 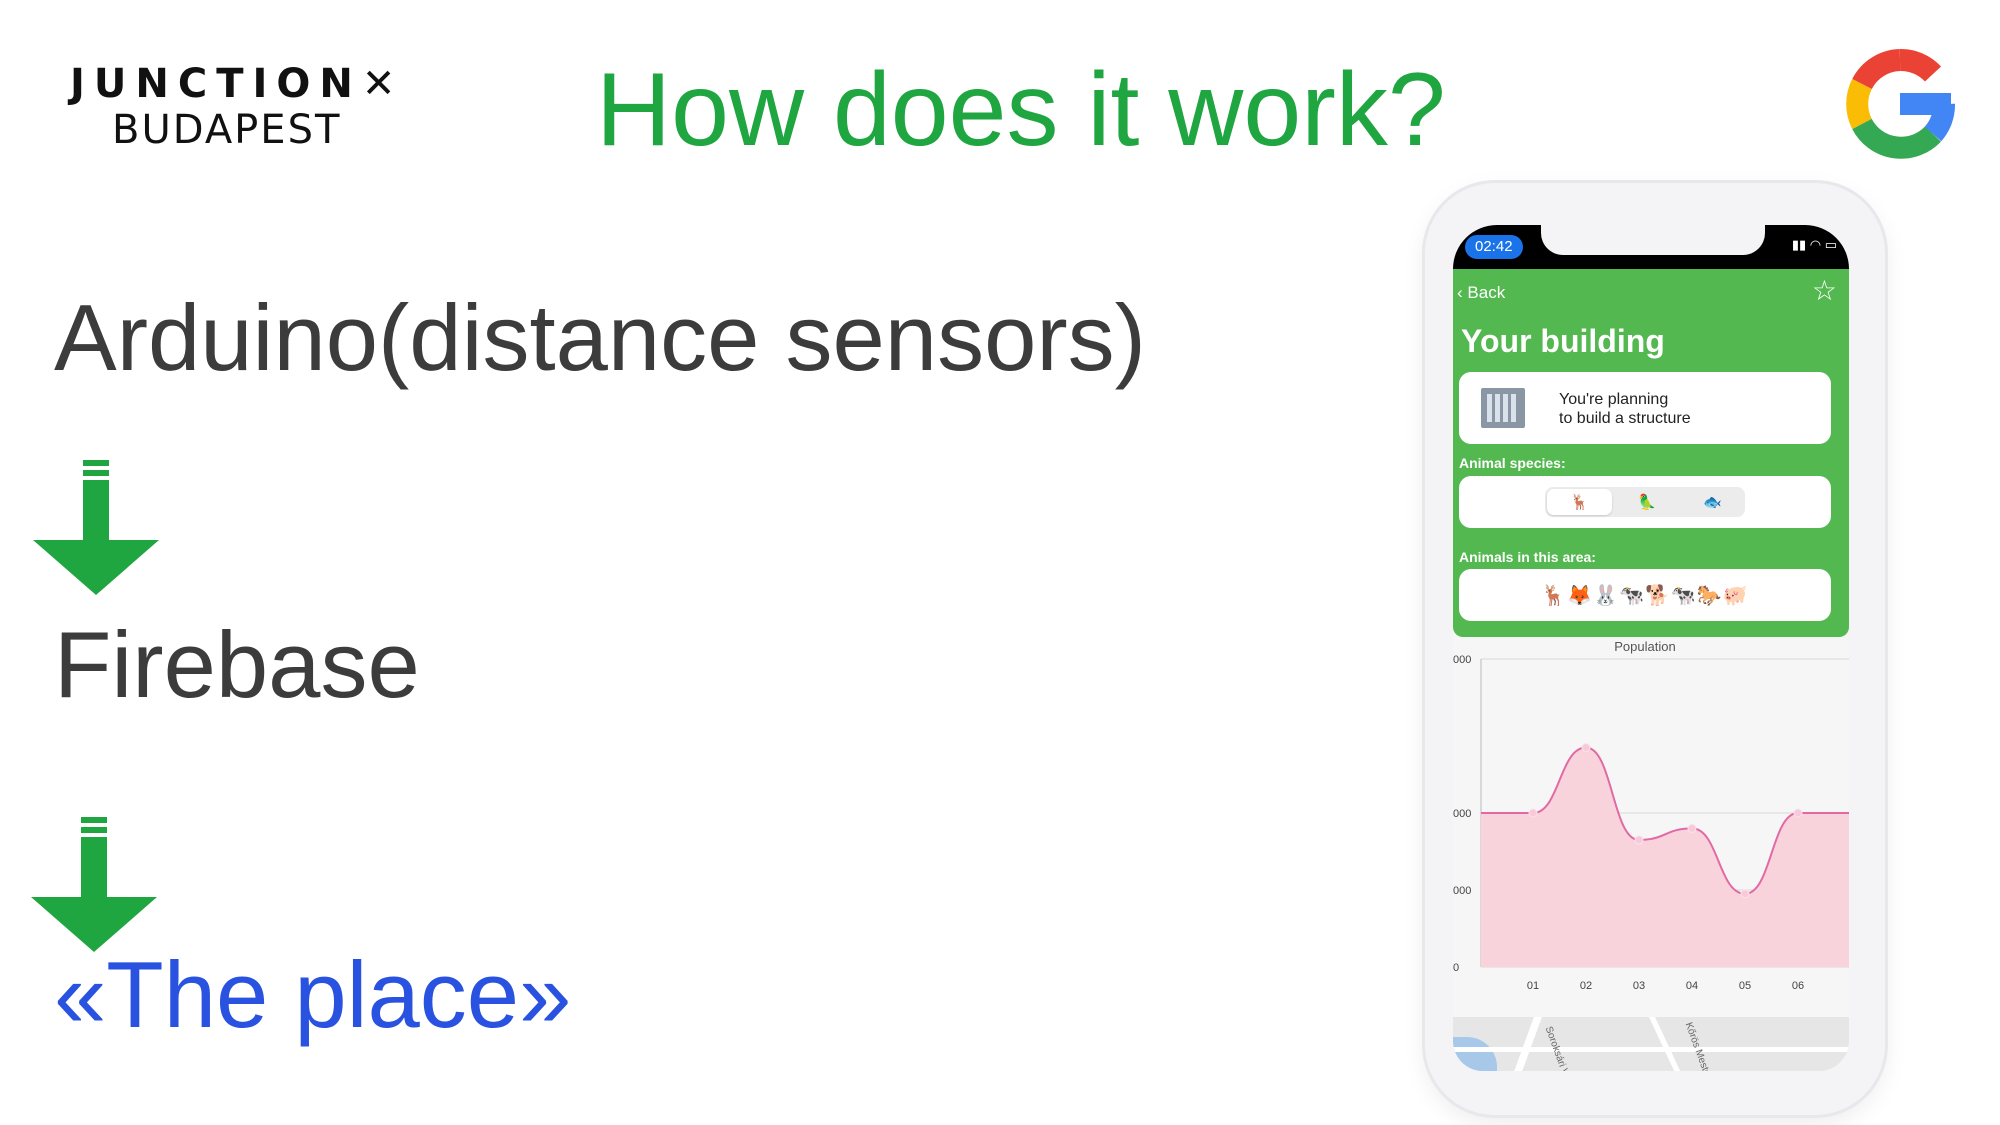 I want to click on star-icon: ☆, so click(x=1824, y=291).